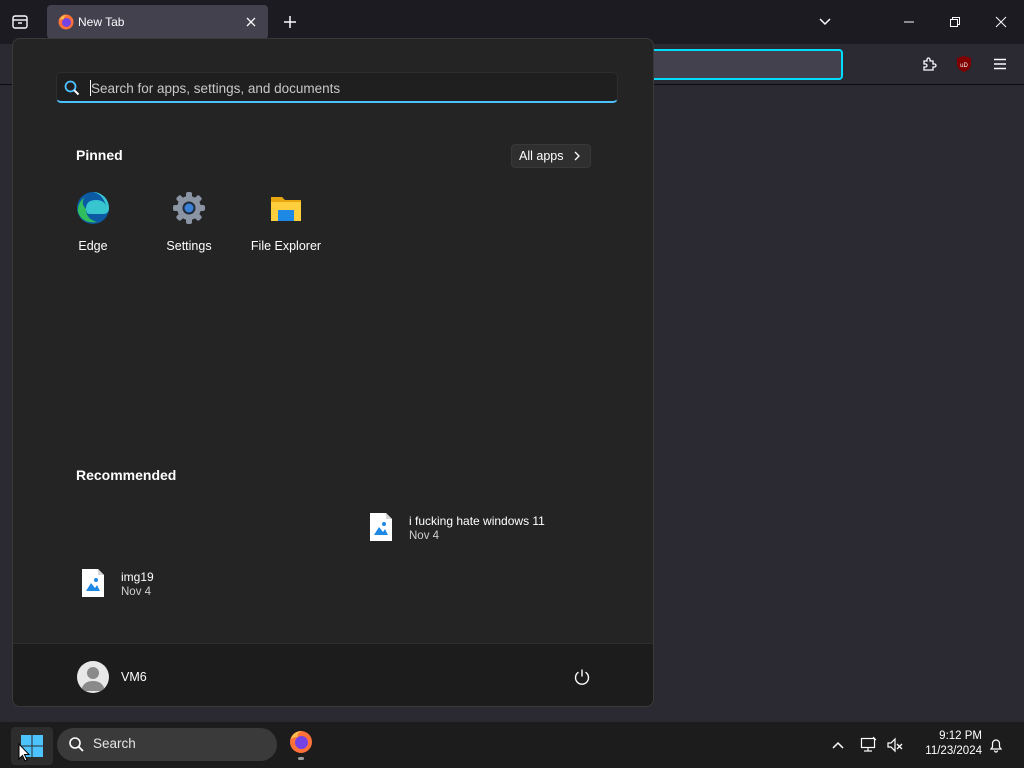 The image size is (1024, 768). Describe the element at coordinates (24, 752) in the screenshot. I see `mouse-cursor-icon` at that location.